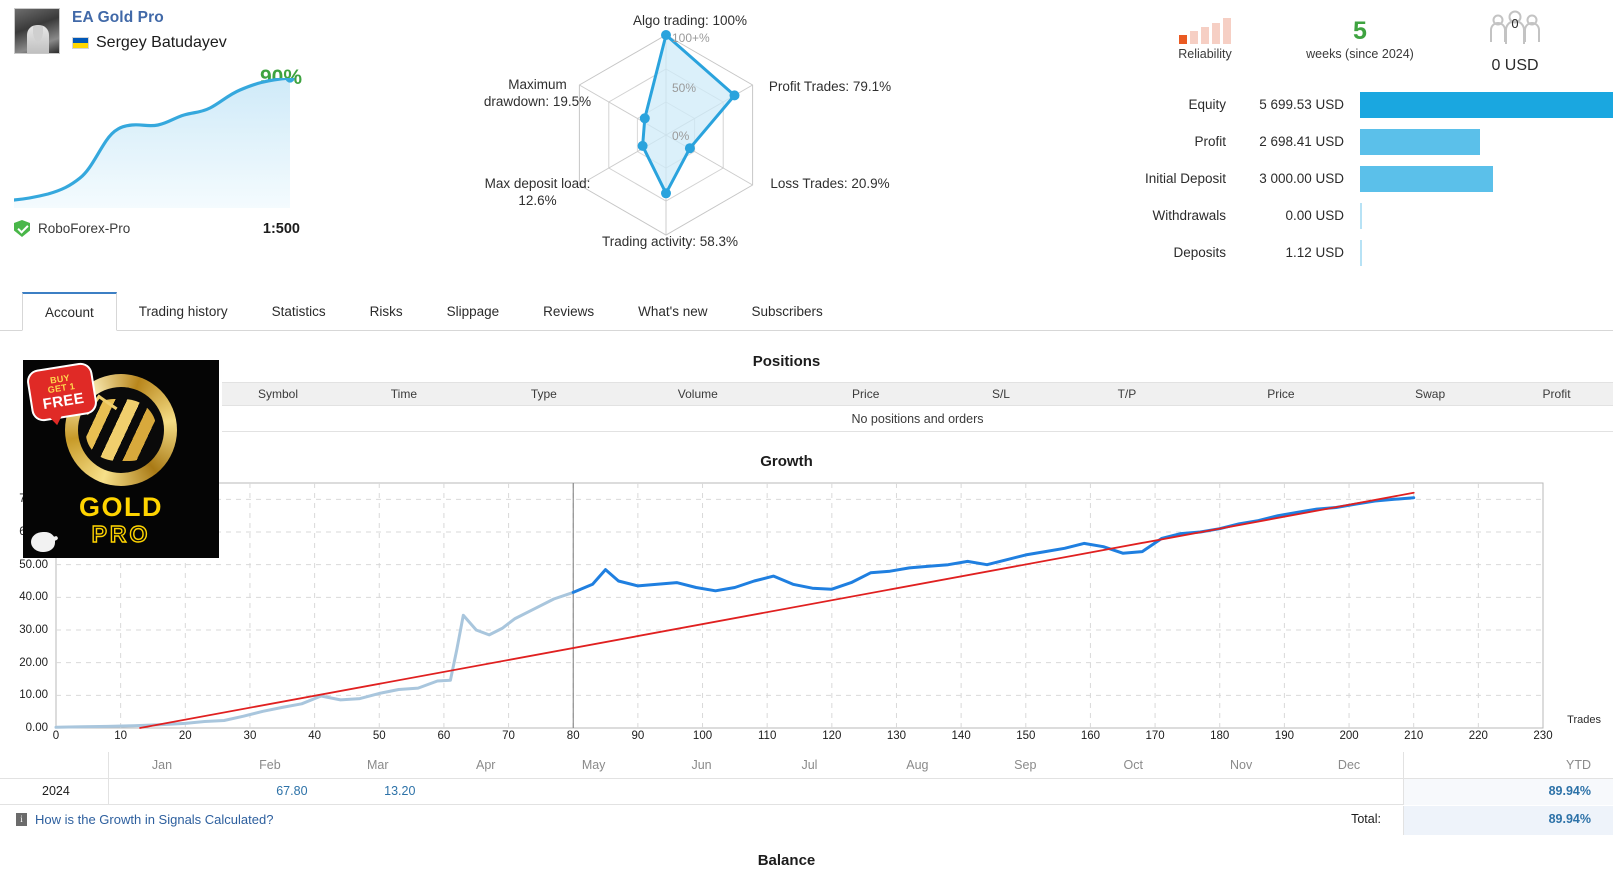  What do you see at coordinates (1126, 394) in the screenshot?
I see `positions-column-header: T/P` at bounding box center [1126, 394].